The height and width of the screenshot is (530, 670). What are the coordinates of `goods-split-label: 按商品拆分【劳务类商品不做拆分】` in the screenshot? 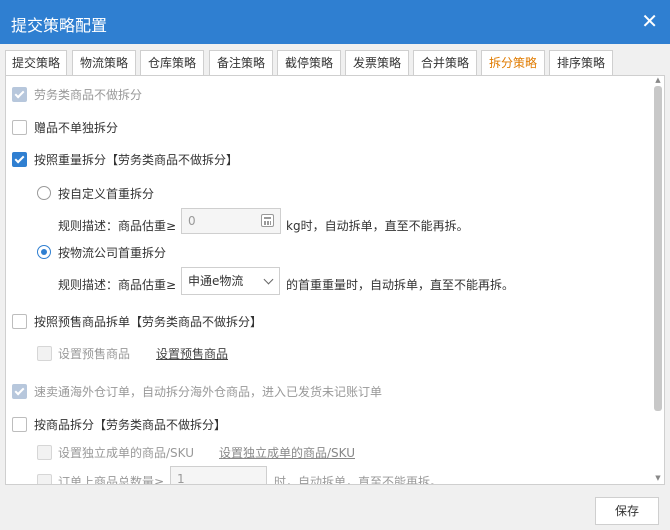 It's located at (130, 424).